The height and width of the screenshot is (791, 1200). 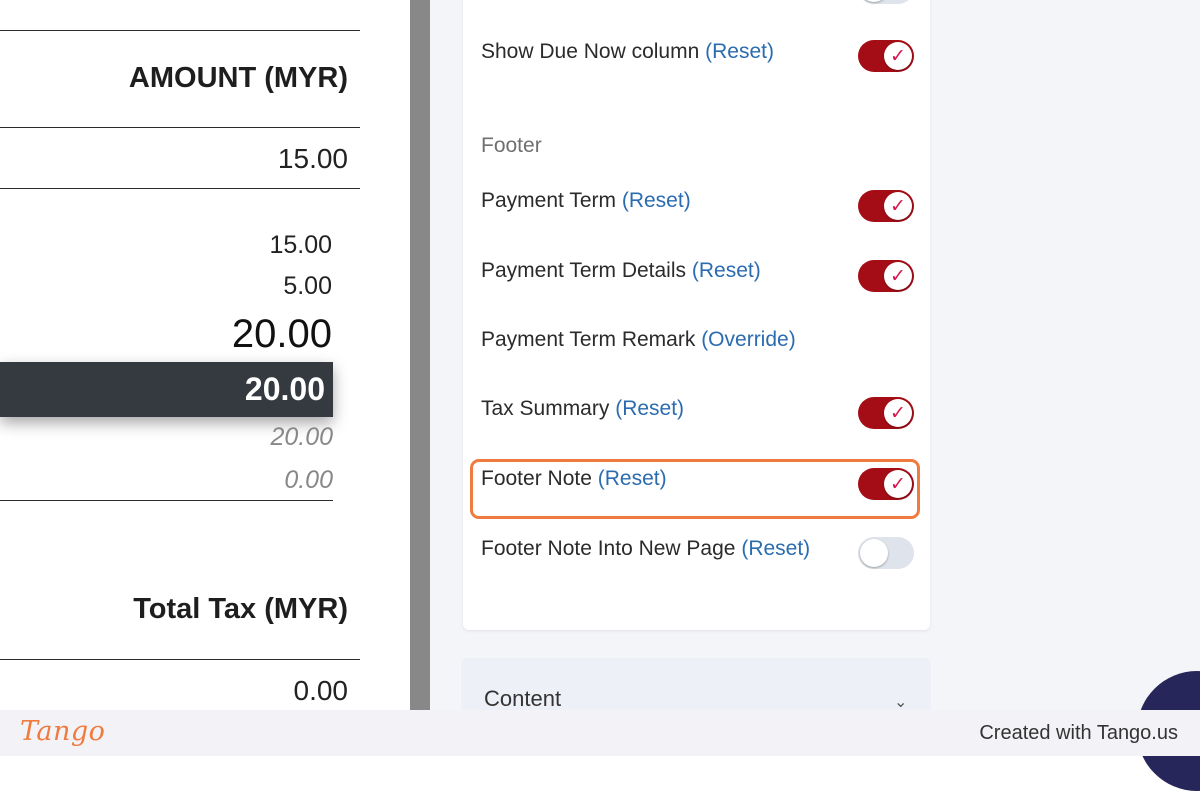 What do you see at coordinates (63, 731) in the screenshot?
I see `tango-logo: Tango` at bounding box center [63, 731].